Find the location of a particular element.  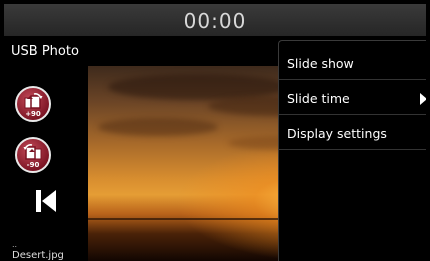

menu-item-slide-show: Slide show is located at coordinates (352, 62).